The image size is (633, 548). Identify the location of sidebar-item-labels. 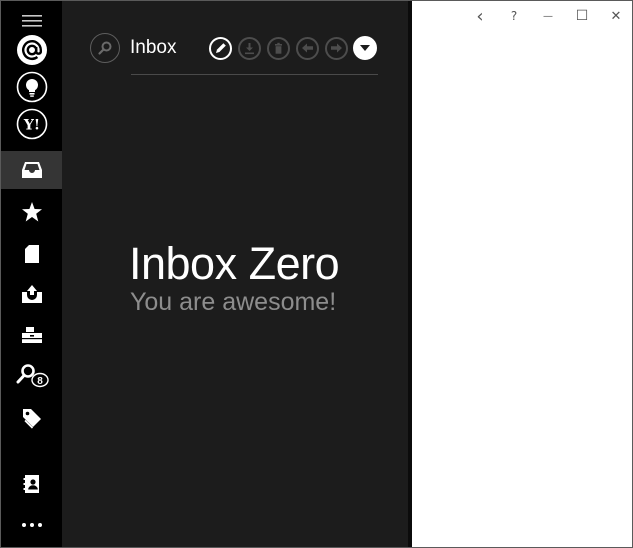
(31, 418).